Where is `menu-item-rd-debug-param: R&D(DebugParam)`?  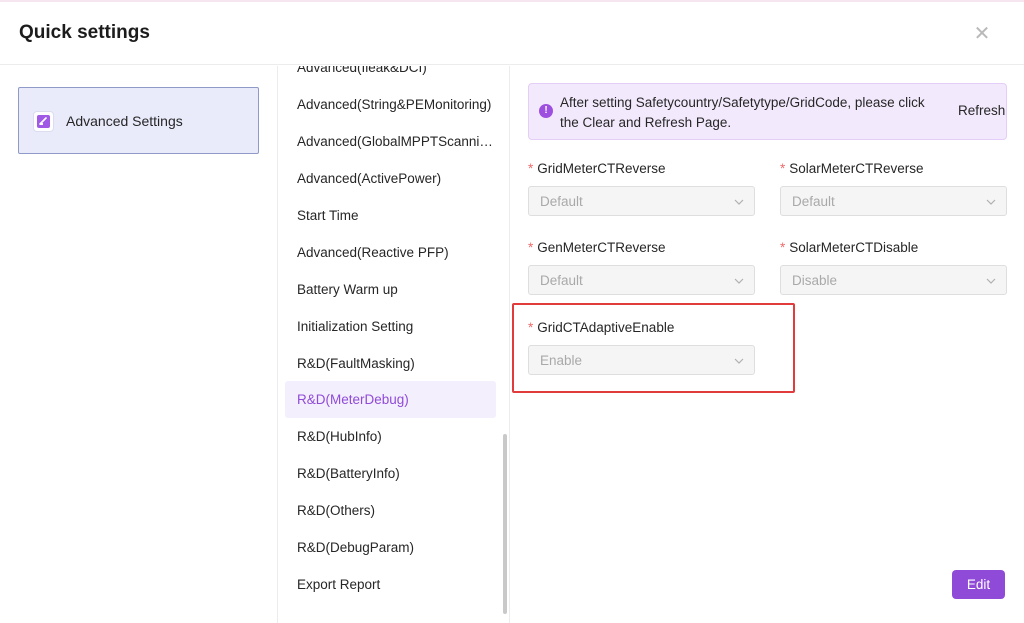
menu-item-rd-debug-param: R&D(DebugParam) is located at coordinates (390, 547).